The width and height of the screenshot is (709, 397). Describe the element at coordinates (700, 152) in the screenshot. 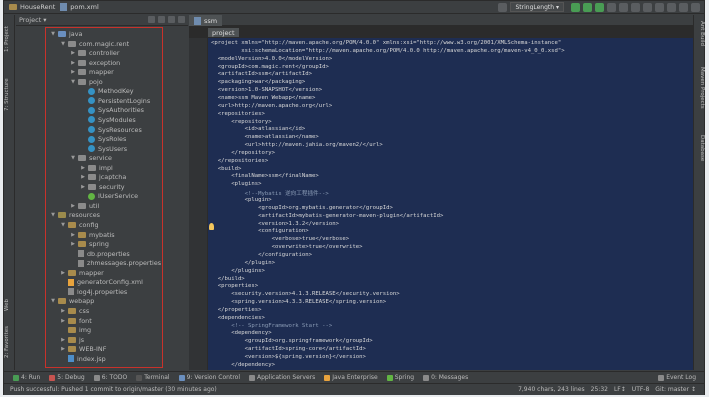

I see `database-tab: Database` at that location.